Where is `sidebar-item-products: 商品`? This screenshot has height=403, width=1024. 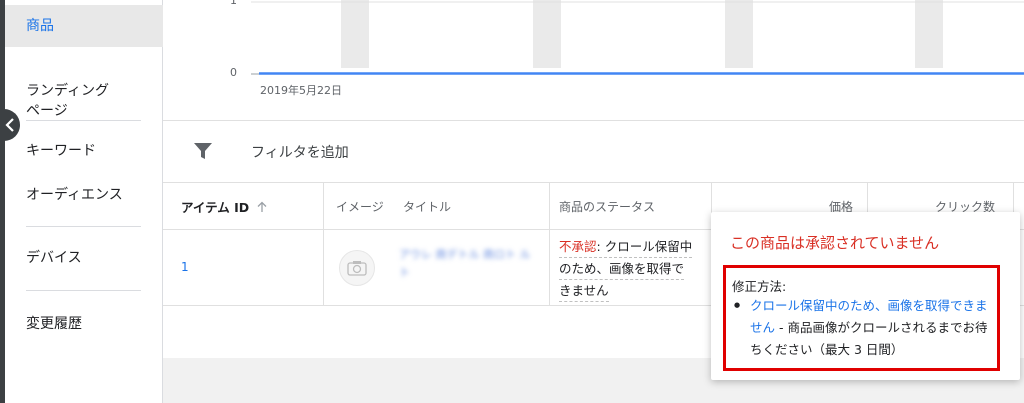 sidebar-item-products: 商品 is located at coordinates (84, 26).